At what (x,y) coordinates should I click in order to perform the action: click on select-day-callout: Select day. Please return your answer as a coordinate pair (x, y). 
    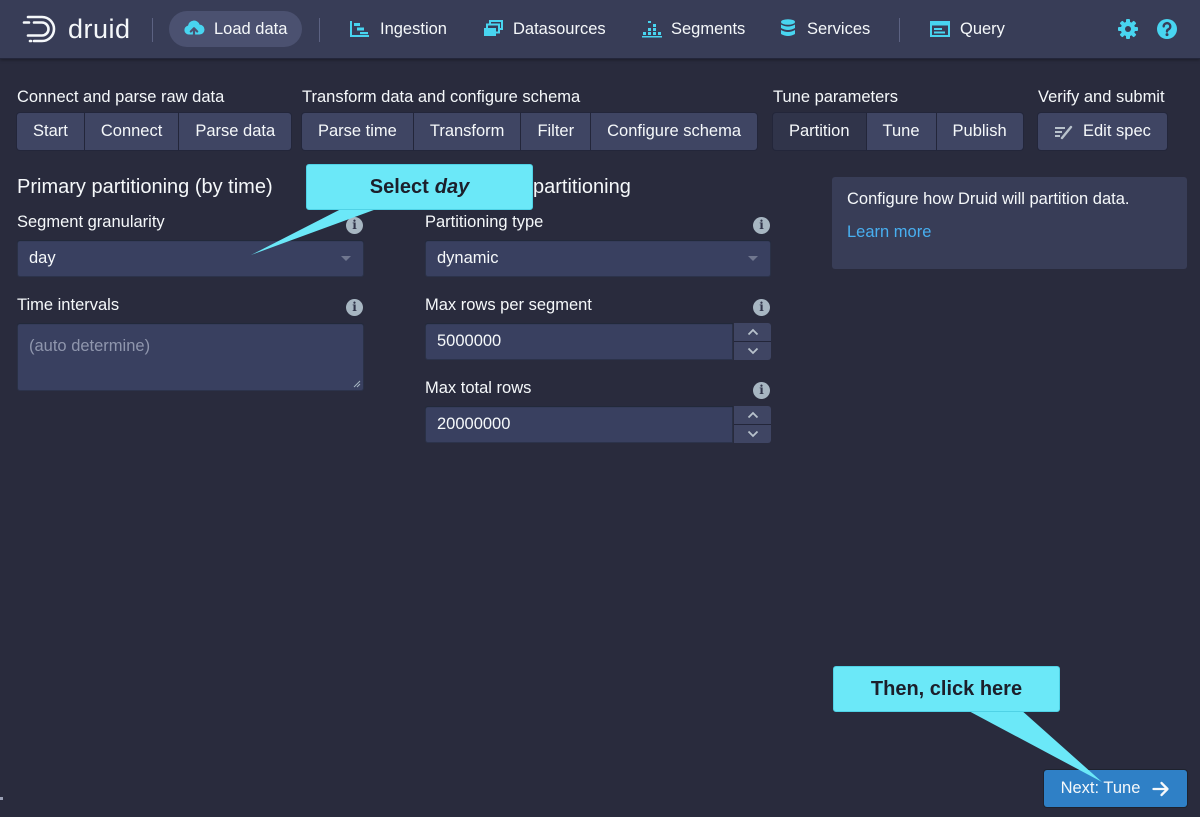
    Looking at the image, I should click on (419, 187).